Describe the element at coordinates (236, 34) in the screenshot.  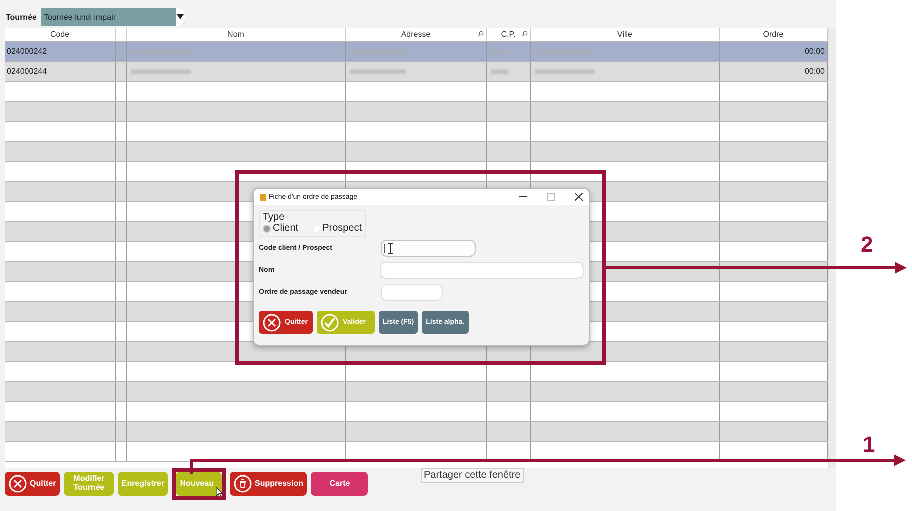
I see `column-header: Nom` at that location.